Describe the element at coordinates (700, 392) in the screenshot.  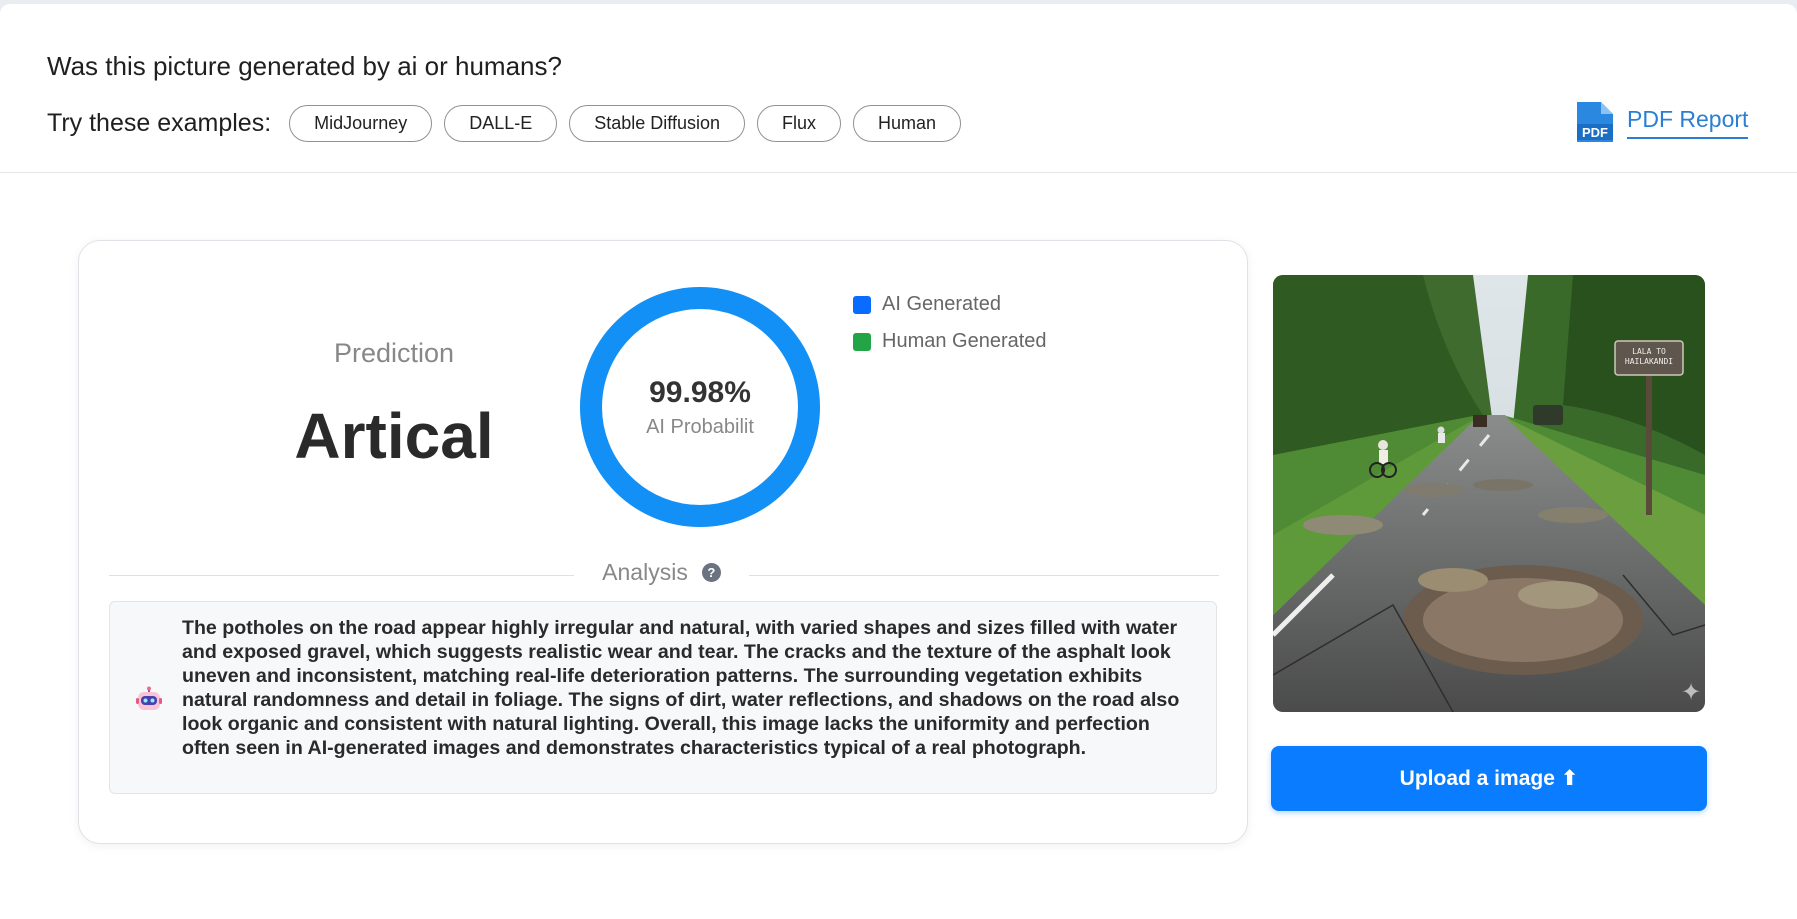
I see `ai-probability-value: 99.98%` at that location.